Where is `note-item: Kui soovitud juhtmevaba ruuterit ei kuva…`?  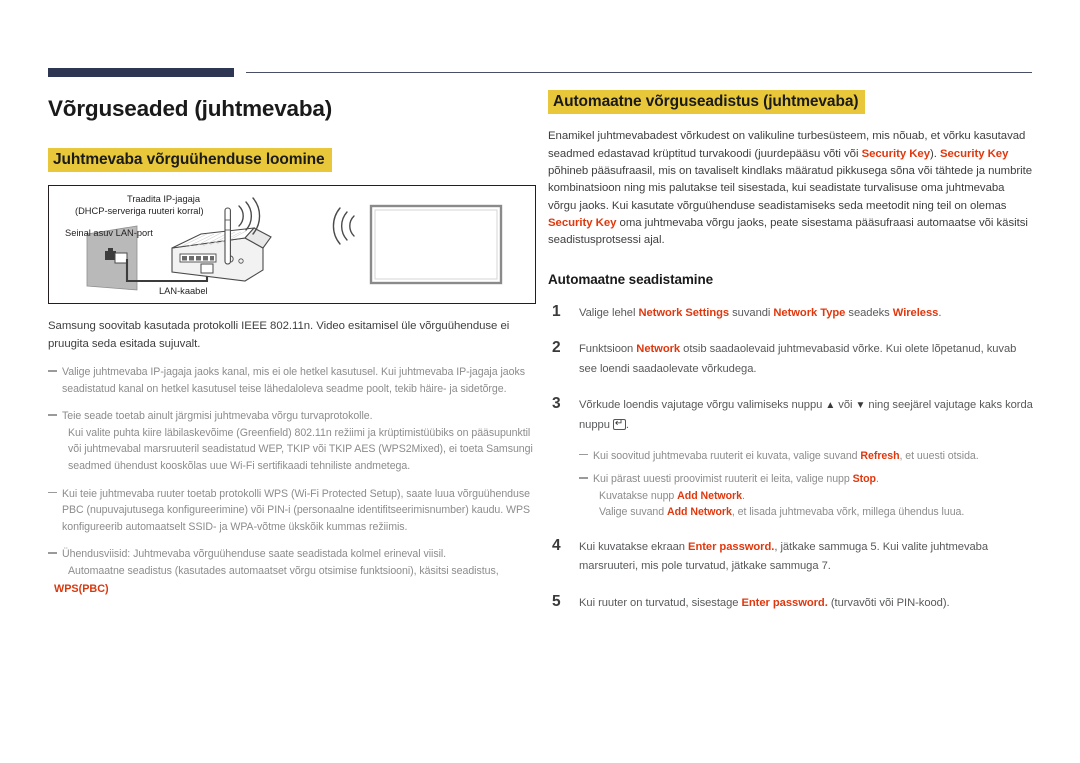 note-item: Kui soovitud juhtmevaba ruuterit ei kuva… is located at coordinates (806, 456).